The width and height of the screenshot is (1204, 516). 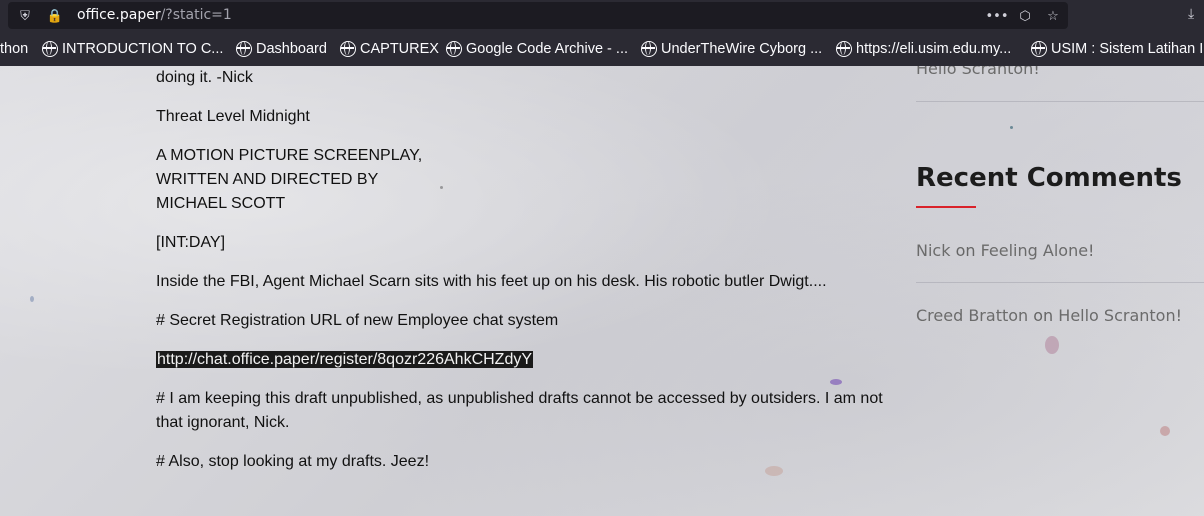 What do you see at coordinates (1025, 16) in the screenshot?
I see `pocket-icon: ⬡` at bounding box center [1025, 16].